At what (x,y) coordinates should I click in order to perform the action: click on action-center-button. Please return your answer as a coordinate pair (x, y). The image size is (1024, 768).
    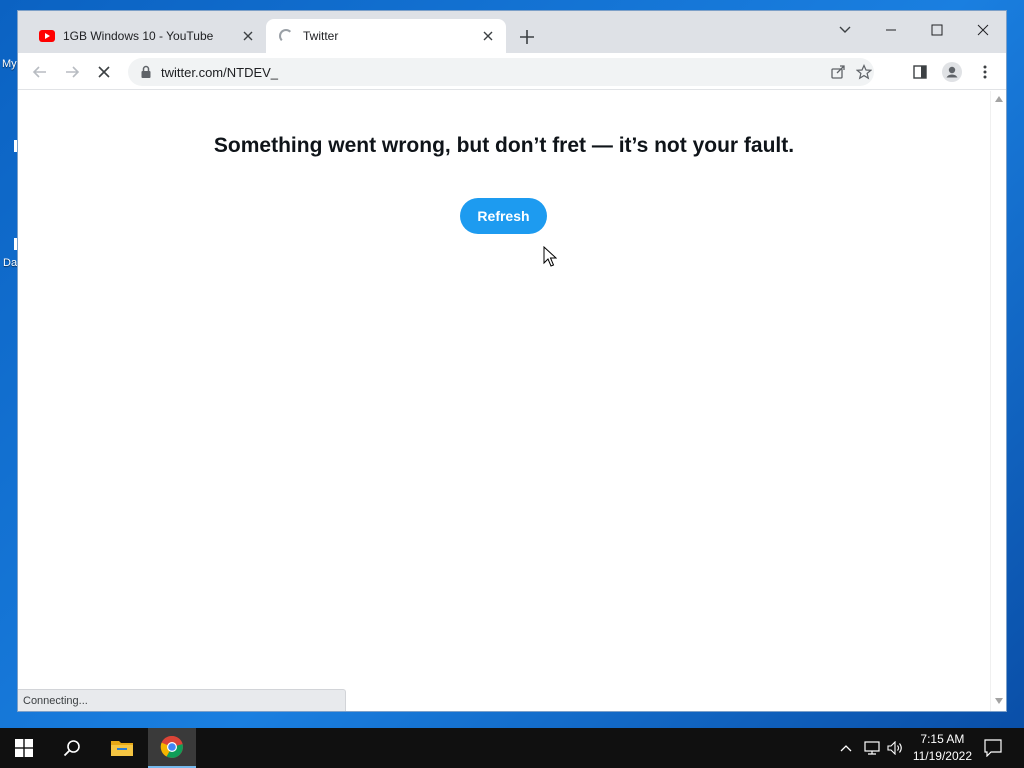
    Looking at the image, I should click on (993, 748).